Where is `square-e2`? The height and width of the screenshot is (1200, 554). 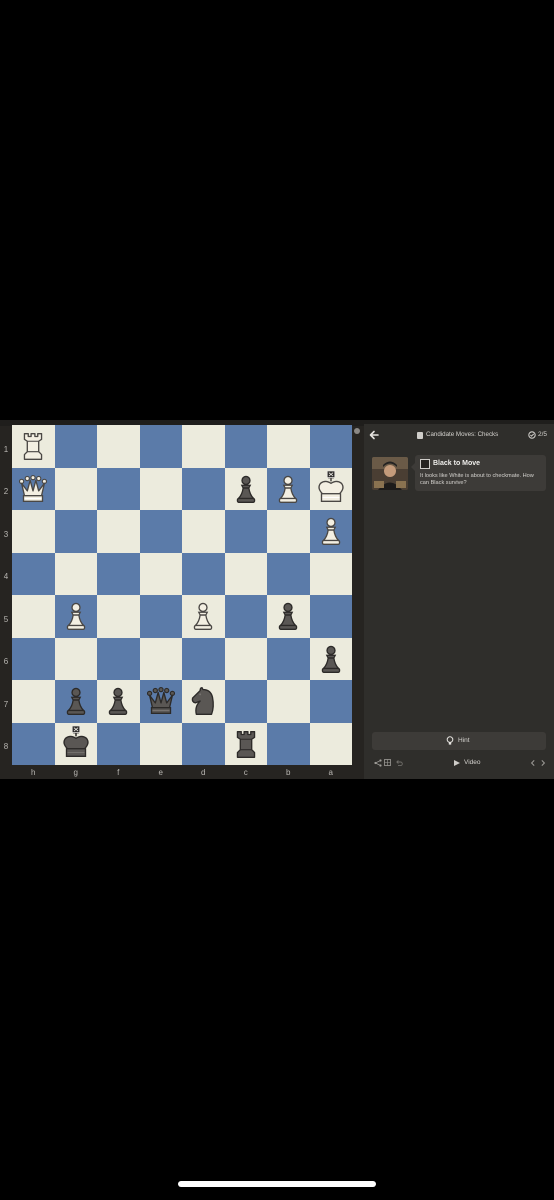 square-e2 is located at coordinates (160, 488).